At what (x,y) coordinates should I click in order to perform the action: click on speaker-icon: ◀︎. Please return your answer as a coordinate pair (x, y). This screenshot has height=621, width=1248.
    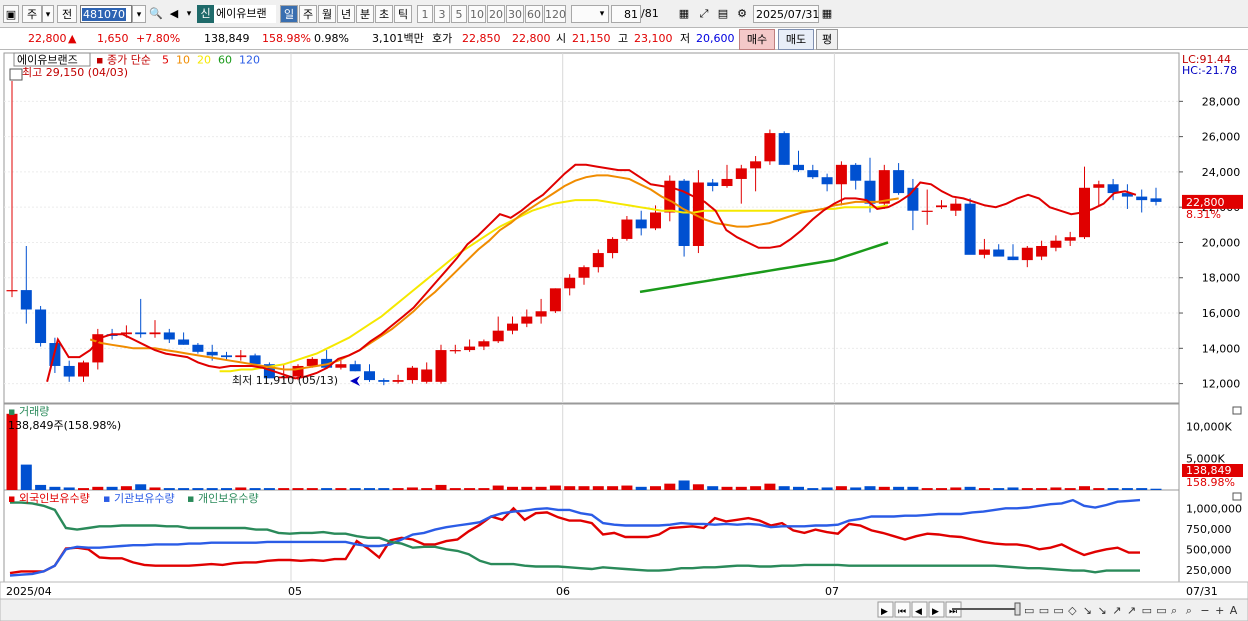
    Looking at the image, I should click on (174, 14).